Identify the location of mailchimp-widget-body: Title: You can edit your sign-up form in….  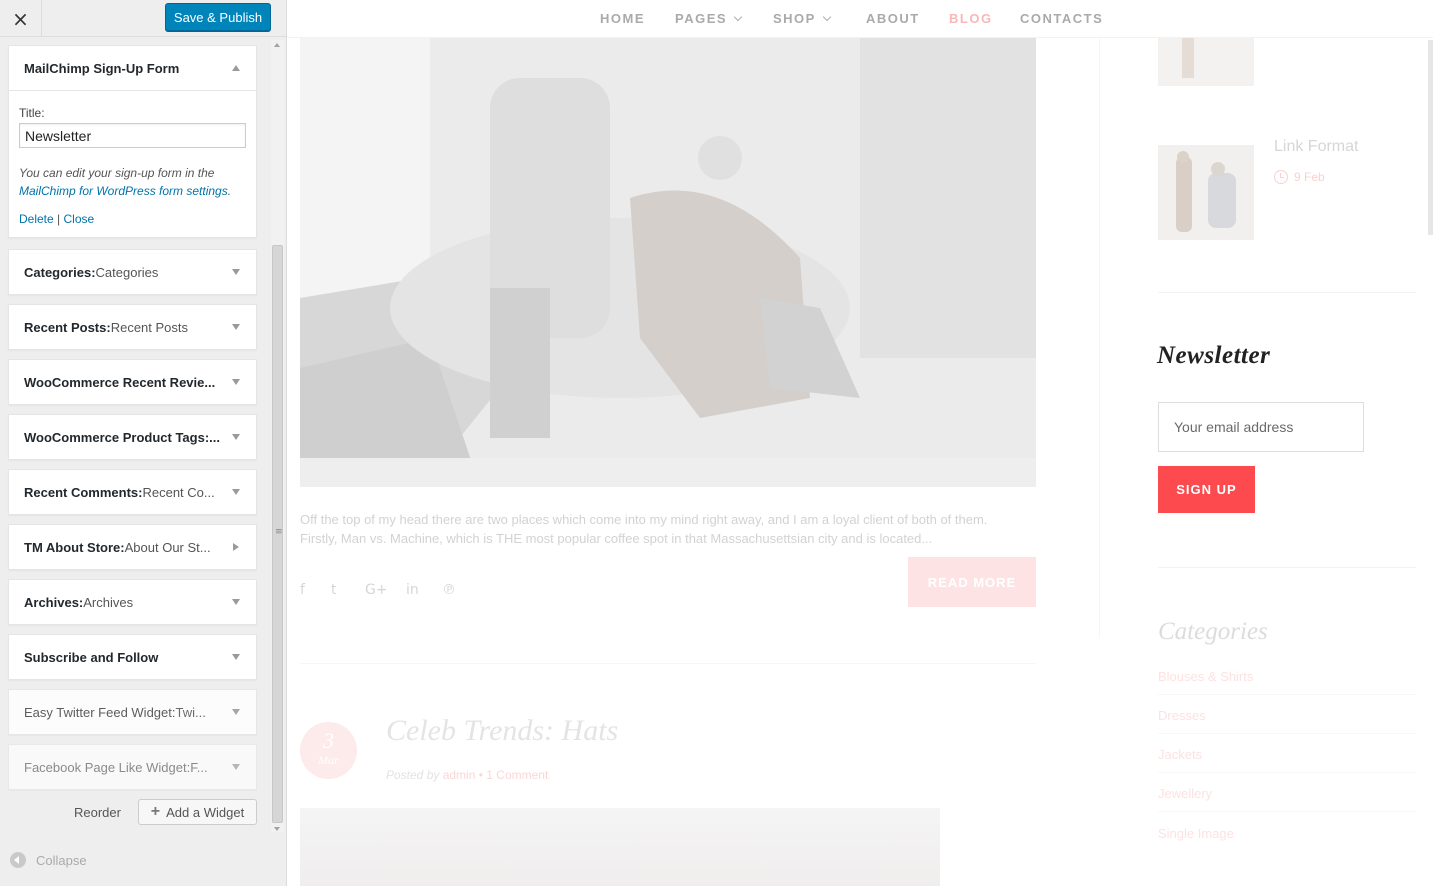
(132, 158).